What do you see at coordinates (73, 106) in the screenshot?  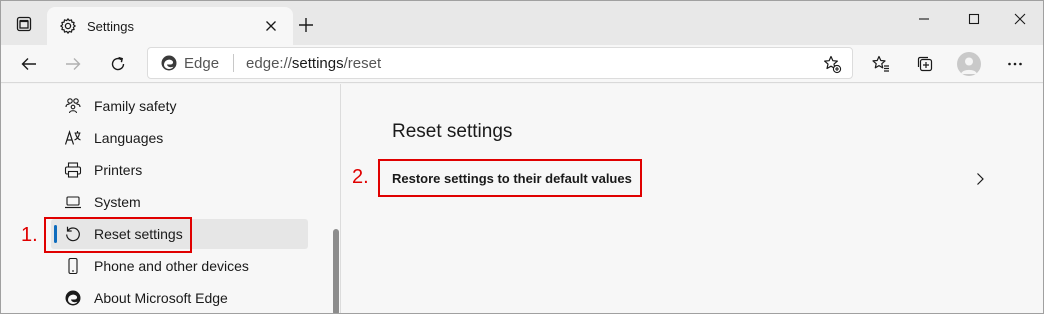 I see `family-icon` at bounding box center [73, 106].